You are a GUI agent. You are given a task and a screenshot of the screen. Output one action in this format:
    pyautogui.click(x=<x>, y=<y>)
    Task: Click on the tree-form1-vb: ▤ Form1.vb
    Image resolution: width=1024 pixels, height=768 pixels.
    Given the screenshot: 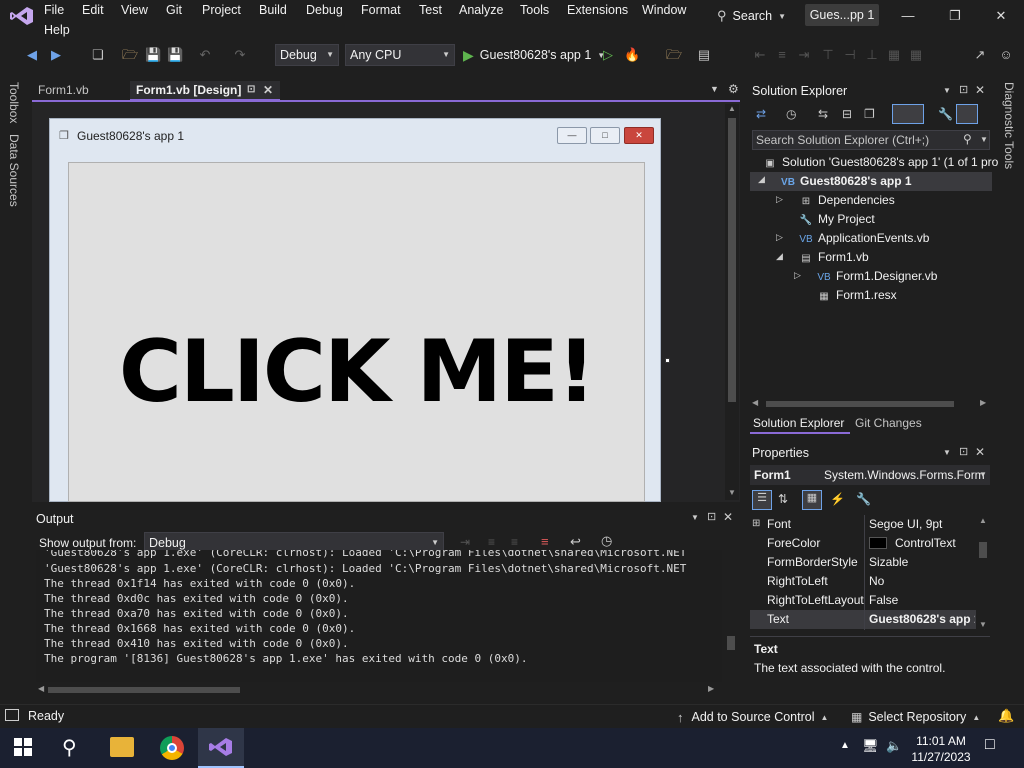 What is the action you would take?
    pyautogui.click(x=833, y=257)
    